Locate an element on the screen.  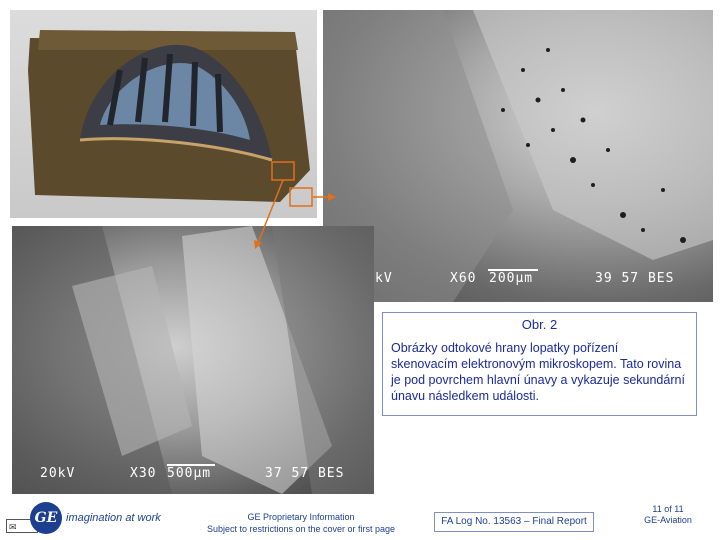
page-info: 11 of 11 GE-Aviation is located at coordinates (668, 515).